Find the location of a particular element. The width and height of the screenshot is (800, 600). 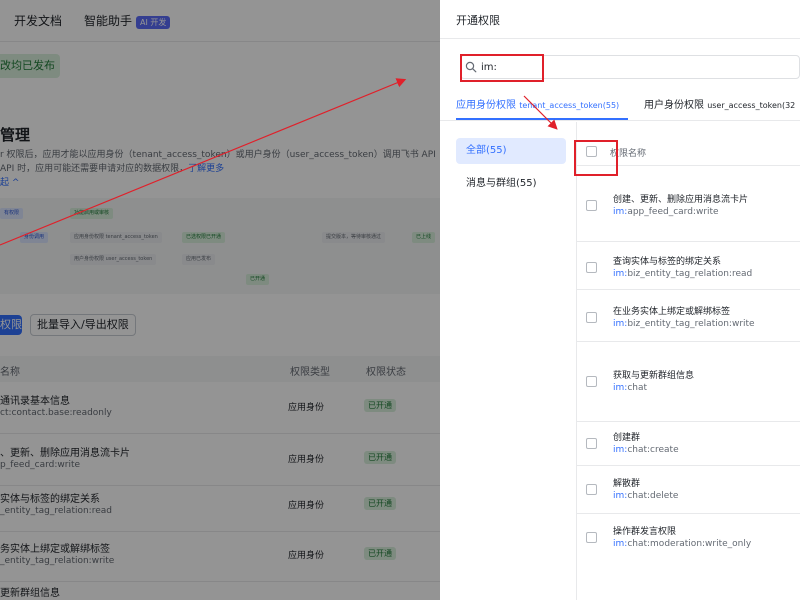

flow-chip: 用户身份权限 user_access_token is located at coordinates (113, 259).